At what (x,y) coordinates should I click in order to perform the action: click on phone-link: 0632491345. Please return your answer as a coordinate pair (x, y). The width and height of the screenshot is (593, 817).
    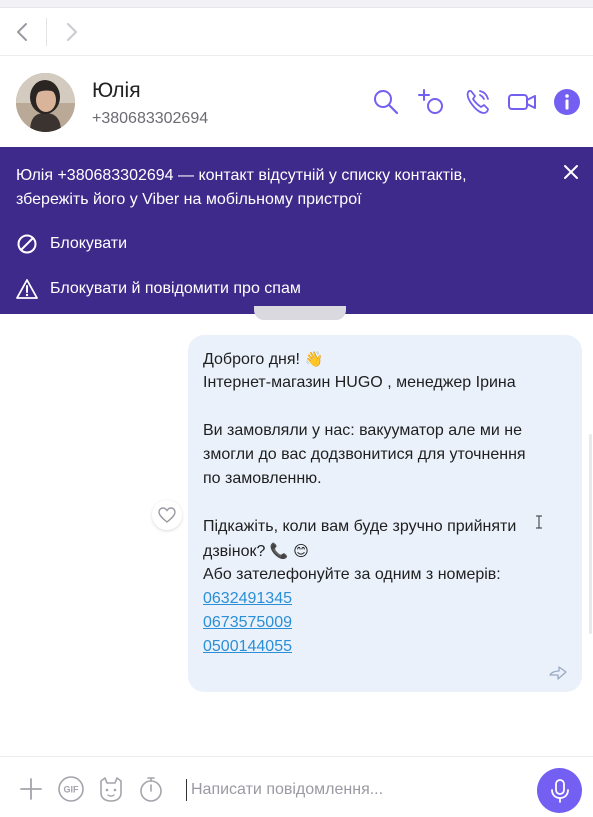
    Looking at the image, I should click on (247, 598).